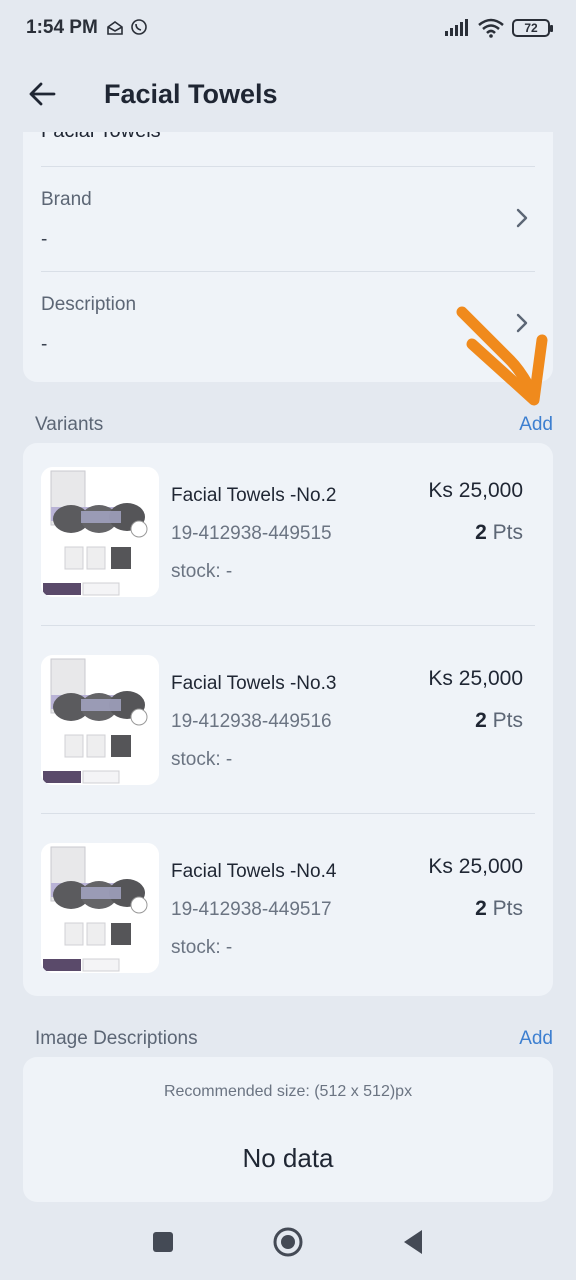 The height and width of the screenshot is (1280, 576). I want to click on system-nav-bar, so click(288, 1242).